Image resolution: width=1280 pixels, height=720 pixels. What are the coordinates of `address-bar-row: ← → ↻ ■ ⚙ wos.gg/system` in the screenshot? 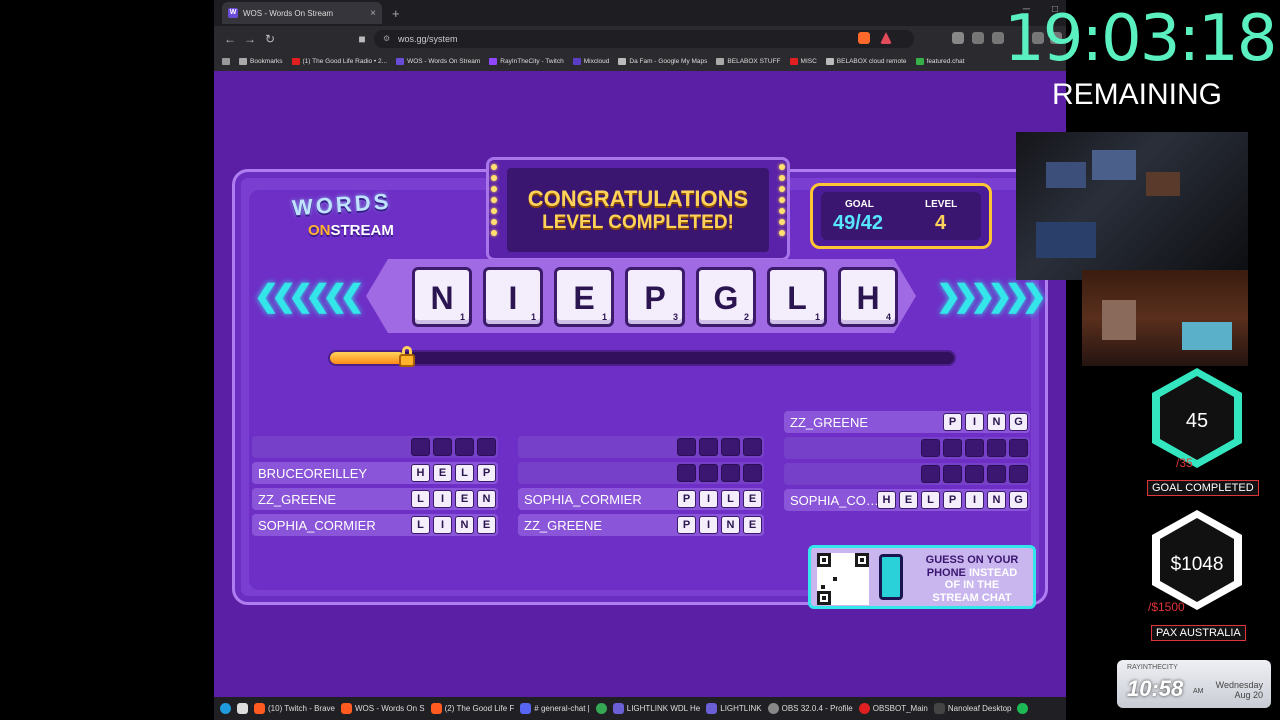 It's located at (640, 39).